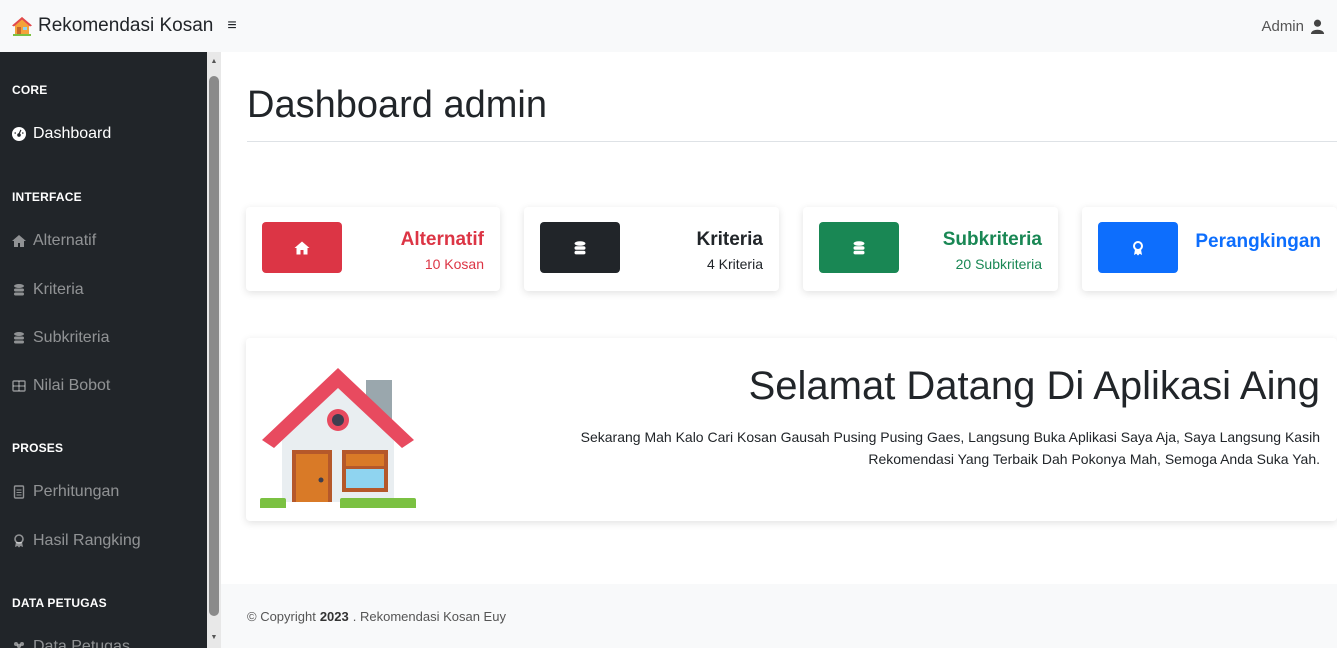 This screenshot has width=1337, height=648. I want to click on scroll-up-arrow-icon: ▲, so click(214, 61).